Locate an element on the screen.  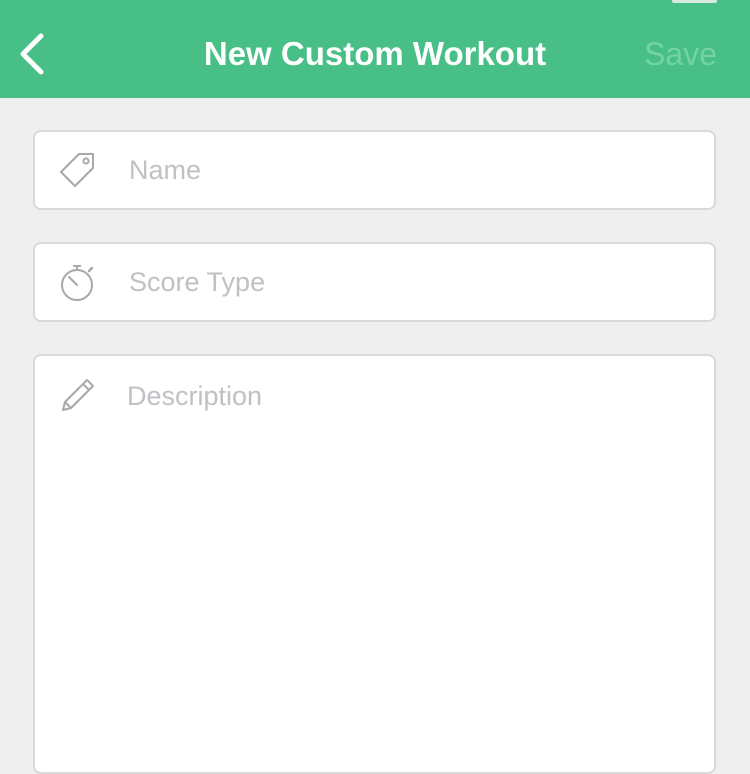
pencil-icon is located at coordinates (78, 395).